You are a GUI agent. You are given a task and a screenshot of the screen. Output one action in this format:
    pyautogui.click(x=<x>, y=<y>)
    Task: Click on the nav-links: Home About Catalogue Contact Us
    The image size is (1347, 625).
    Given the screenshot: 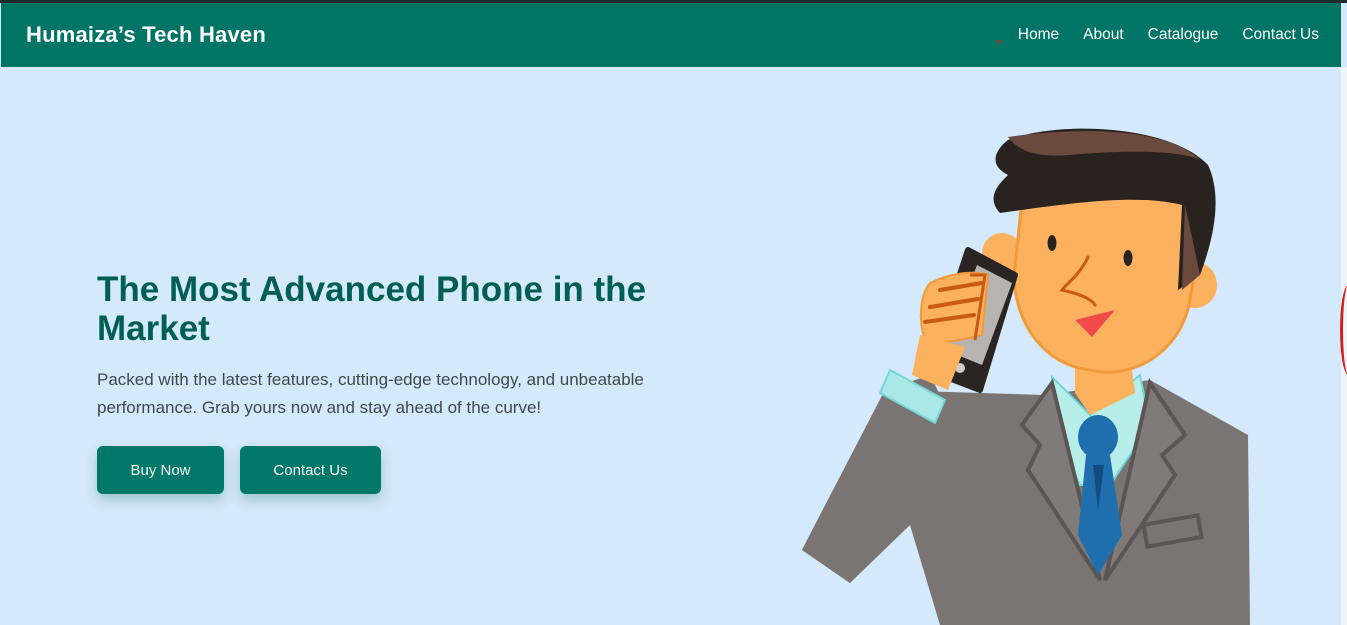 What is the action you would take?
    pyautogui.click(x=1168, y=35)
    